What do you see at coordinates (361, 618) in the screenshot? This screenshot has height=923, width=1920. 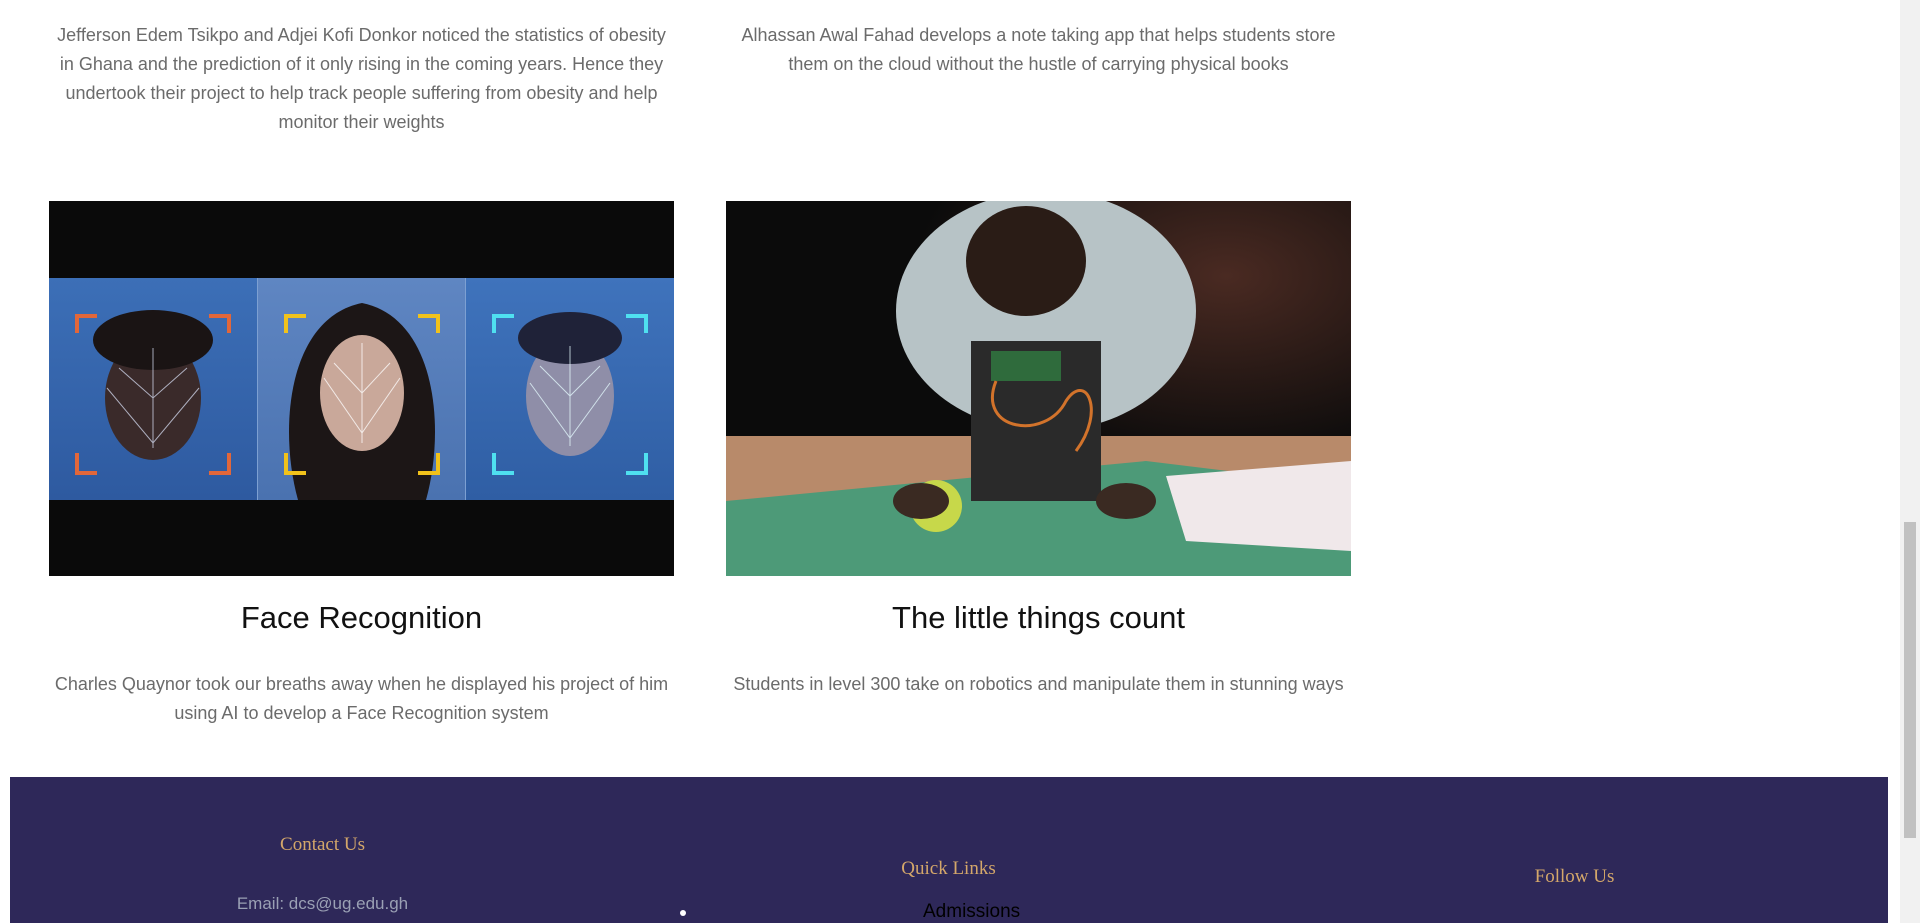 I see `face-recognition-title: Face Recognition` at bounding box center [361, 618].